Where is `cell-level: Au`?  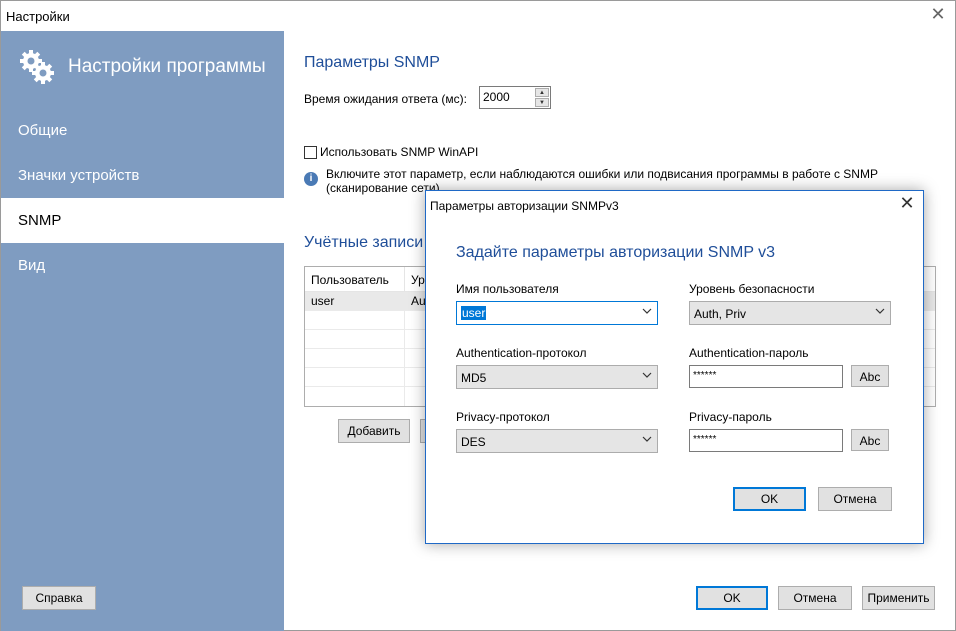 cell-level: Au is located at coordinates (418, 301).